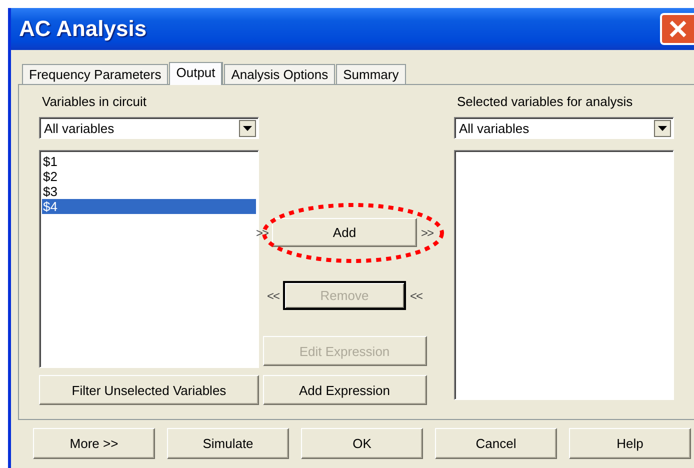 The width and height of the screenshot is (694, 468). What do you see at coordinates (94, 443) in the screenshot?
I see `dialog-button: More >>` at bounding box center [94, 443].